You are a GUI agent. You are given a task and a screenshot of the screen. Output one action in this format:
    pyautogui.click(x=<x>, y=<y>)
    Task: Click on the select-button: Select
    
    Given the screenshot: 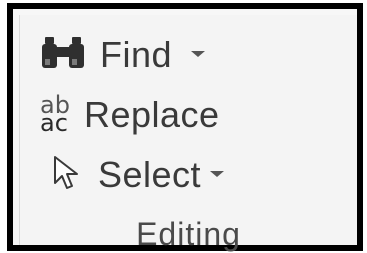 What is the action you would take?
    pyautogui.click(x=132, y=175)
    